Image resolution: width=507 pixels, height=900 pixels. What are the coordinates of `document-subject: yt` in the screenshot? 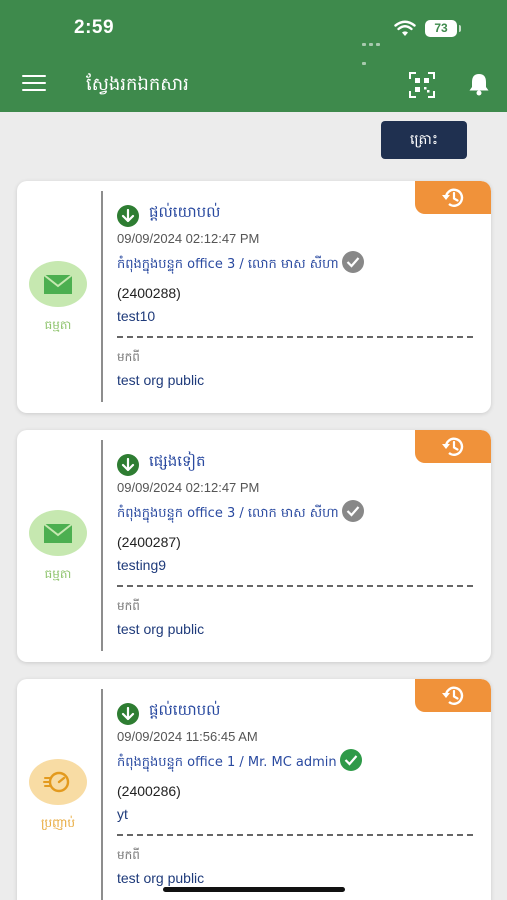 It's located at (122, 814).